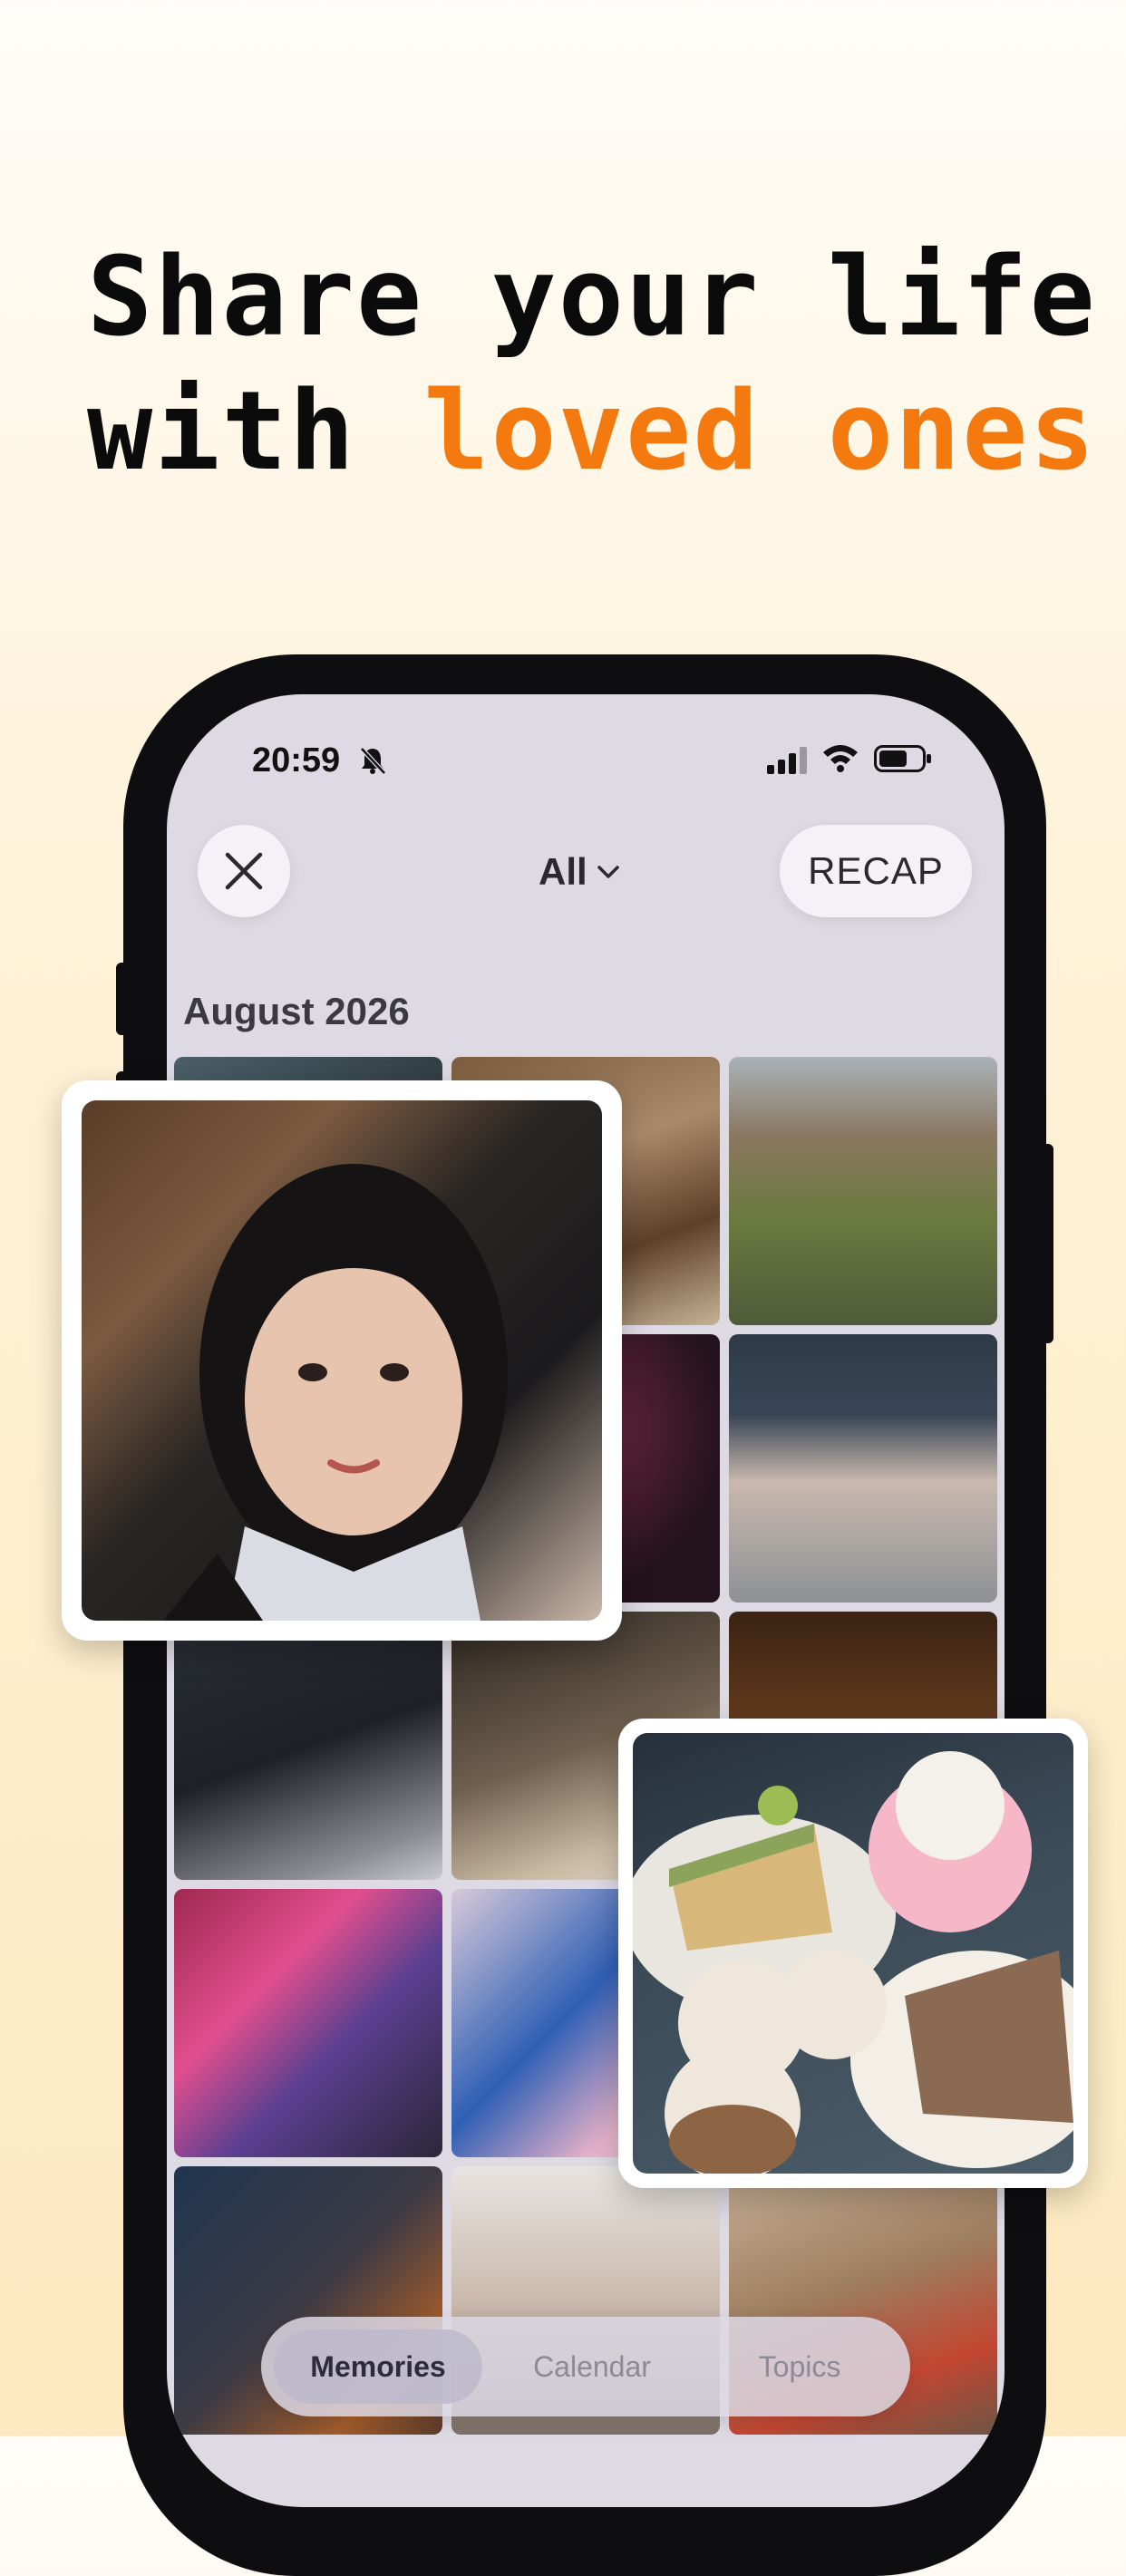 Image resolution: width=1126 pixels, height=2576 pixels. Describe the element at coordinates (760, 432) in the screenshot. I see `headline-accent: loved ones` at that location.